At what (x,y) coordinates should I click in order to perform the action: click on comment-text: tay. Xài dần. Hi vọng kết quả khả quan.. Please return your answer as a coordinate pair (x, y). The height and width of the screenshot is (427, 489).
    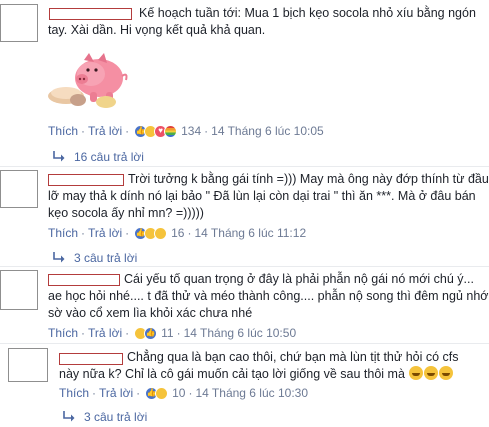
    Looking at the image, I should click on (157, 30).